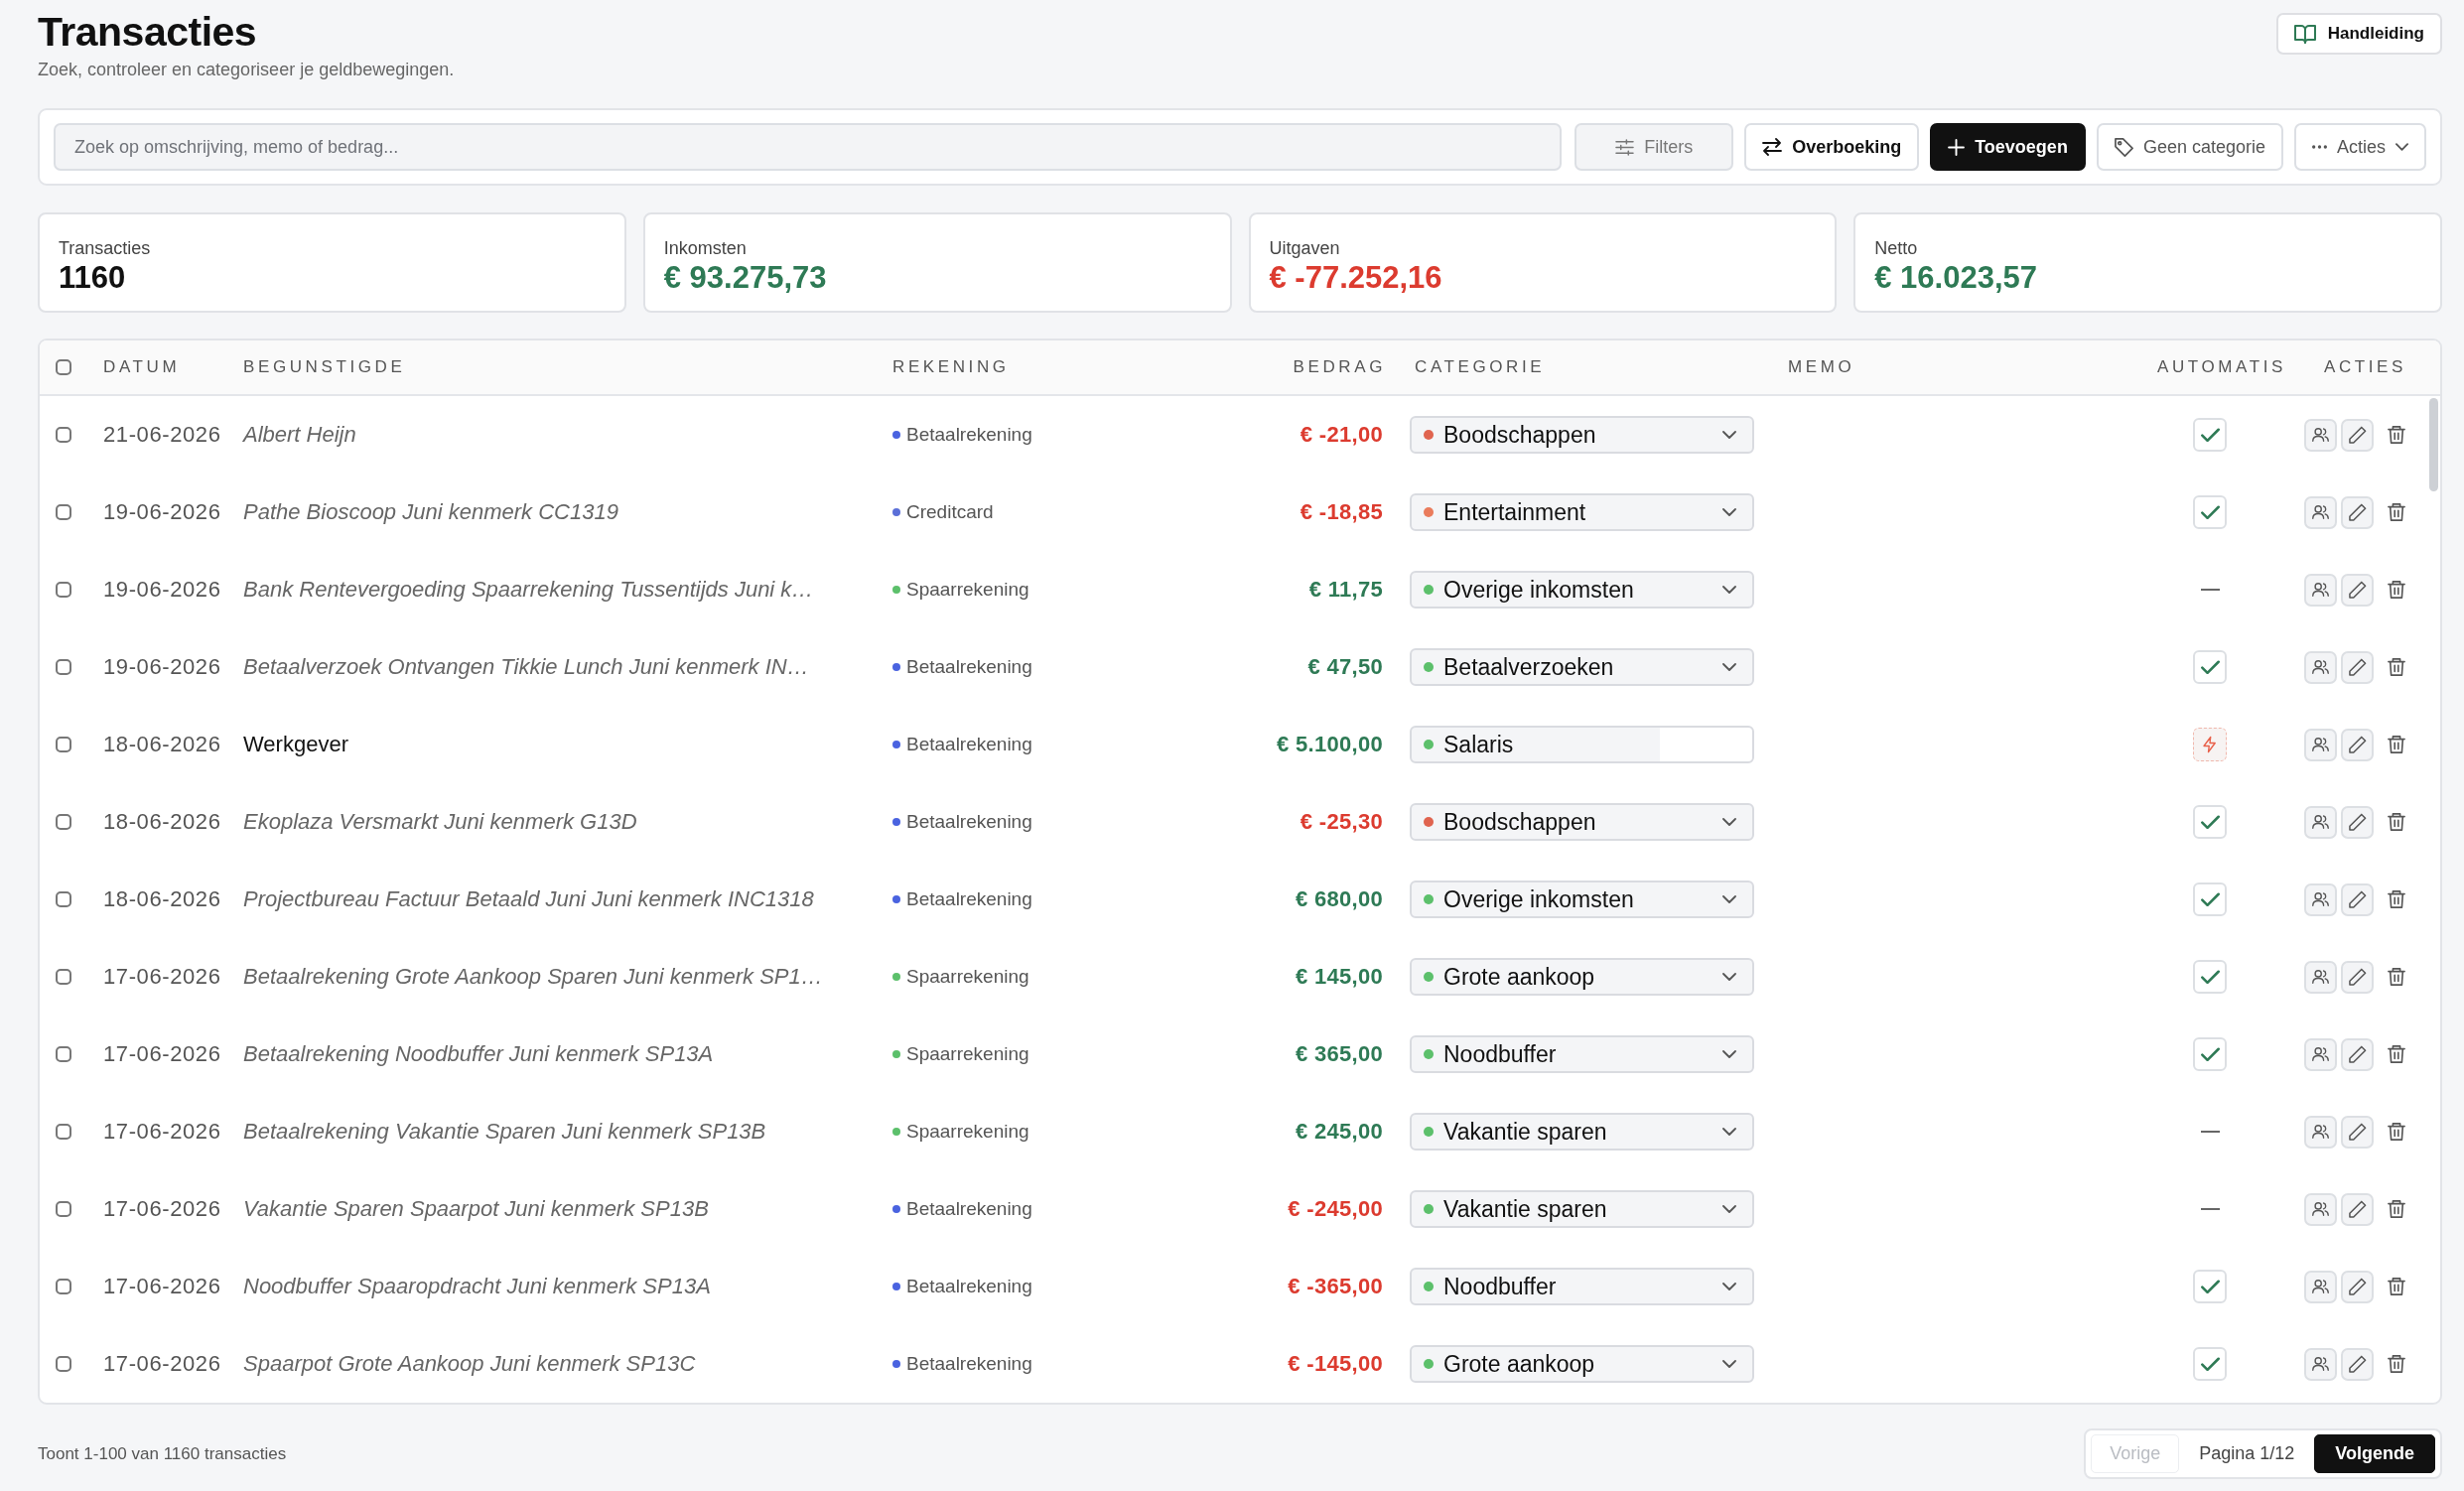 The width and height of the screenshot is (2464, 1491). I want to click on scrollbar-thumb, so click(2433, 444).